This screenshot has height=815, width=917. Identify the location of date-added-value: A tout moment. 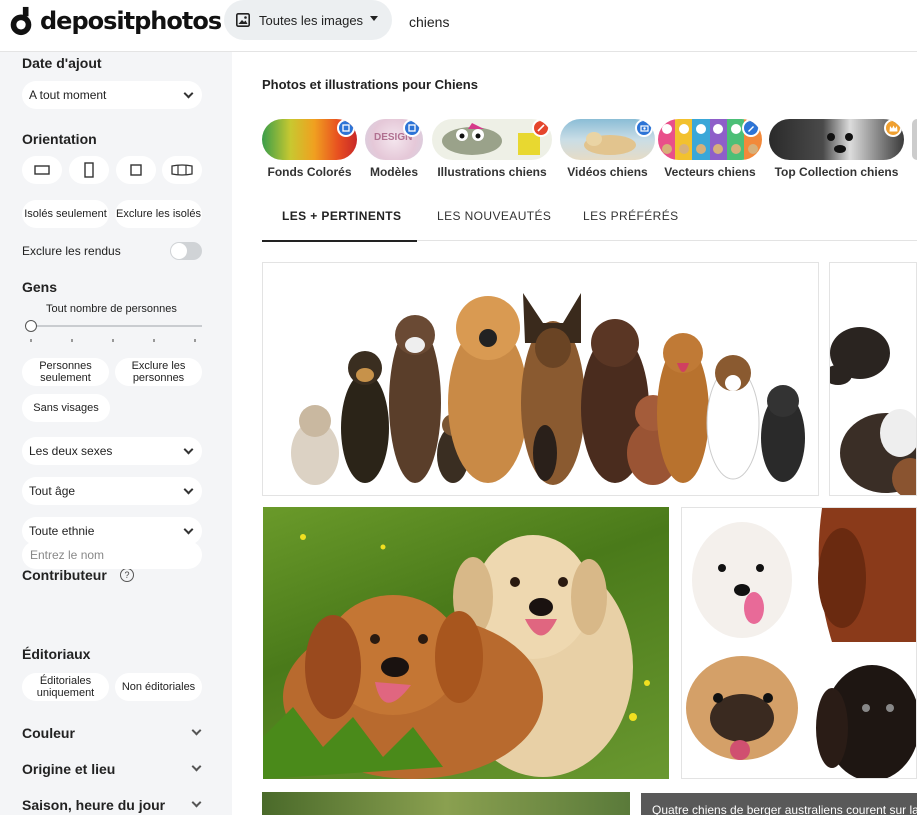
(68, 95).